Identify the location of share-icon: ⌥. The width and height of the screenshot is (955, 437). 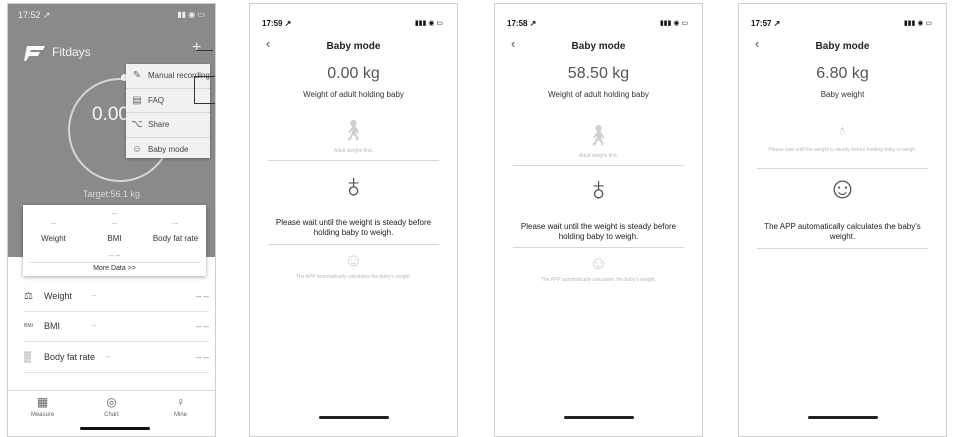
(137, 125).